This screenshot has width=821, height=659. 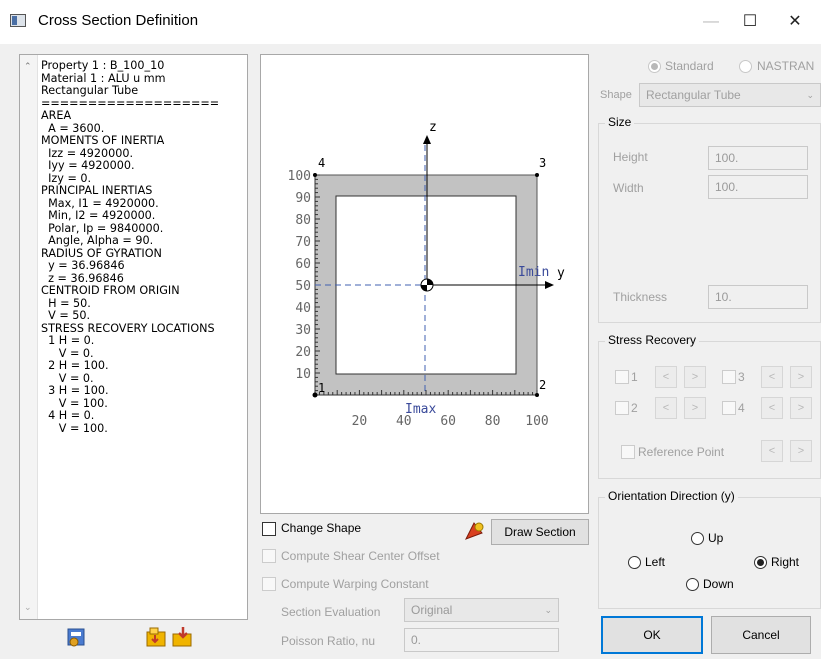 What do you see at coordinates (549, 285) in the screenshot?
I see `y-axis-arrow-icon` at bounding box center [549, 285].